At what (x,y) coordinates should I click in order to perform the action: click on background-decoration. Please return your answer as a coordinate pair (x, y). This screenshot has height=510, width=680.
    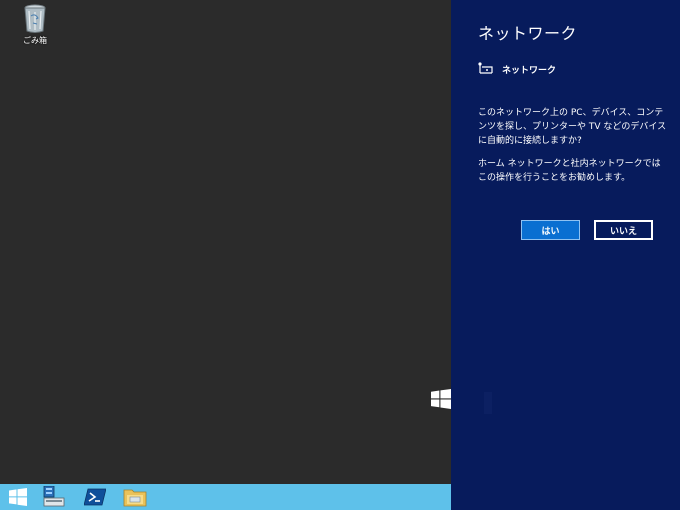
    Looking at the image, I should click on (488, 403).